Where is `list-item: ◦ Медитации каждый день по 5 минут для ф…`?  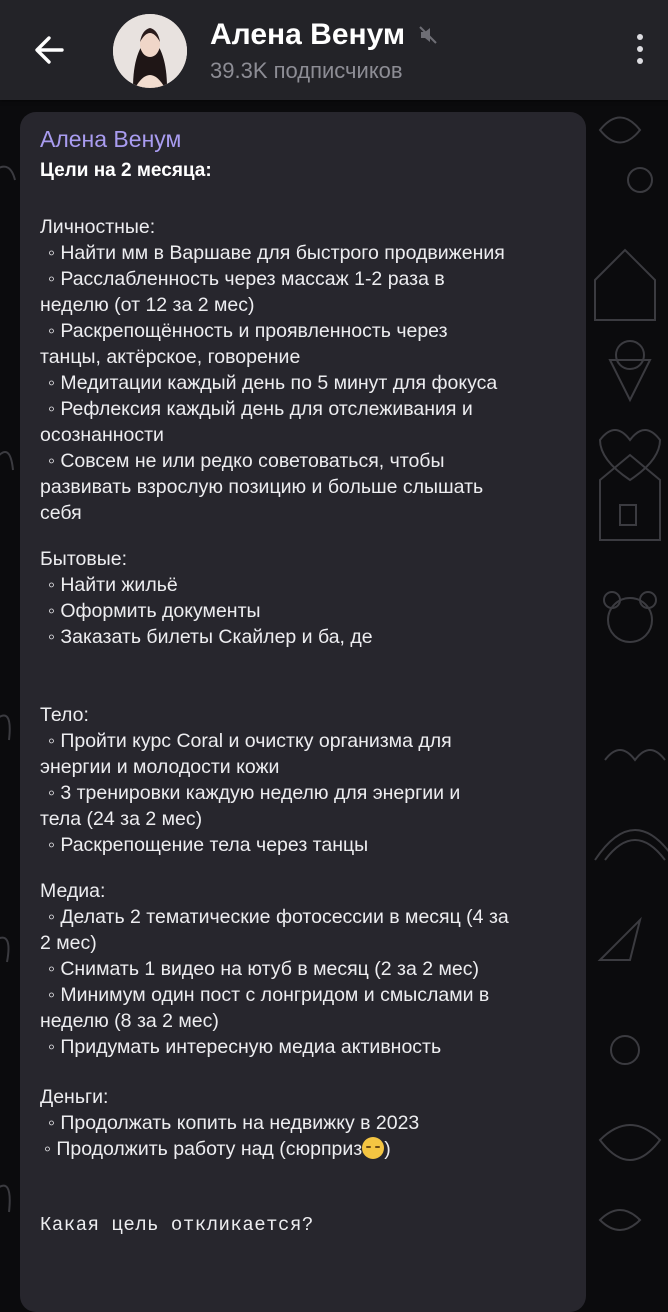 list-item: ◦ Медитации каждый день по 5 минут для ф… is located at coordinates (273, 383).